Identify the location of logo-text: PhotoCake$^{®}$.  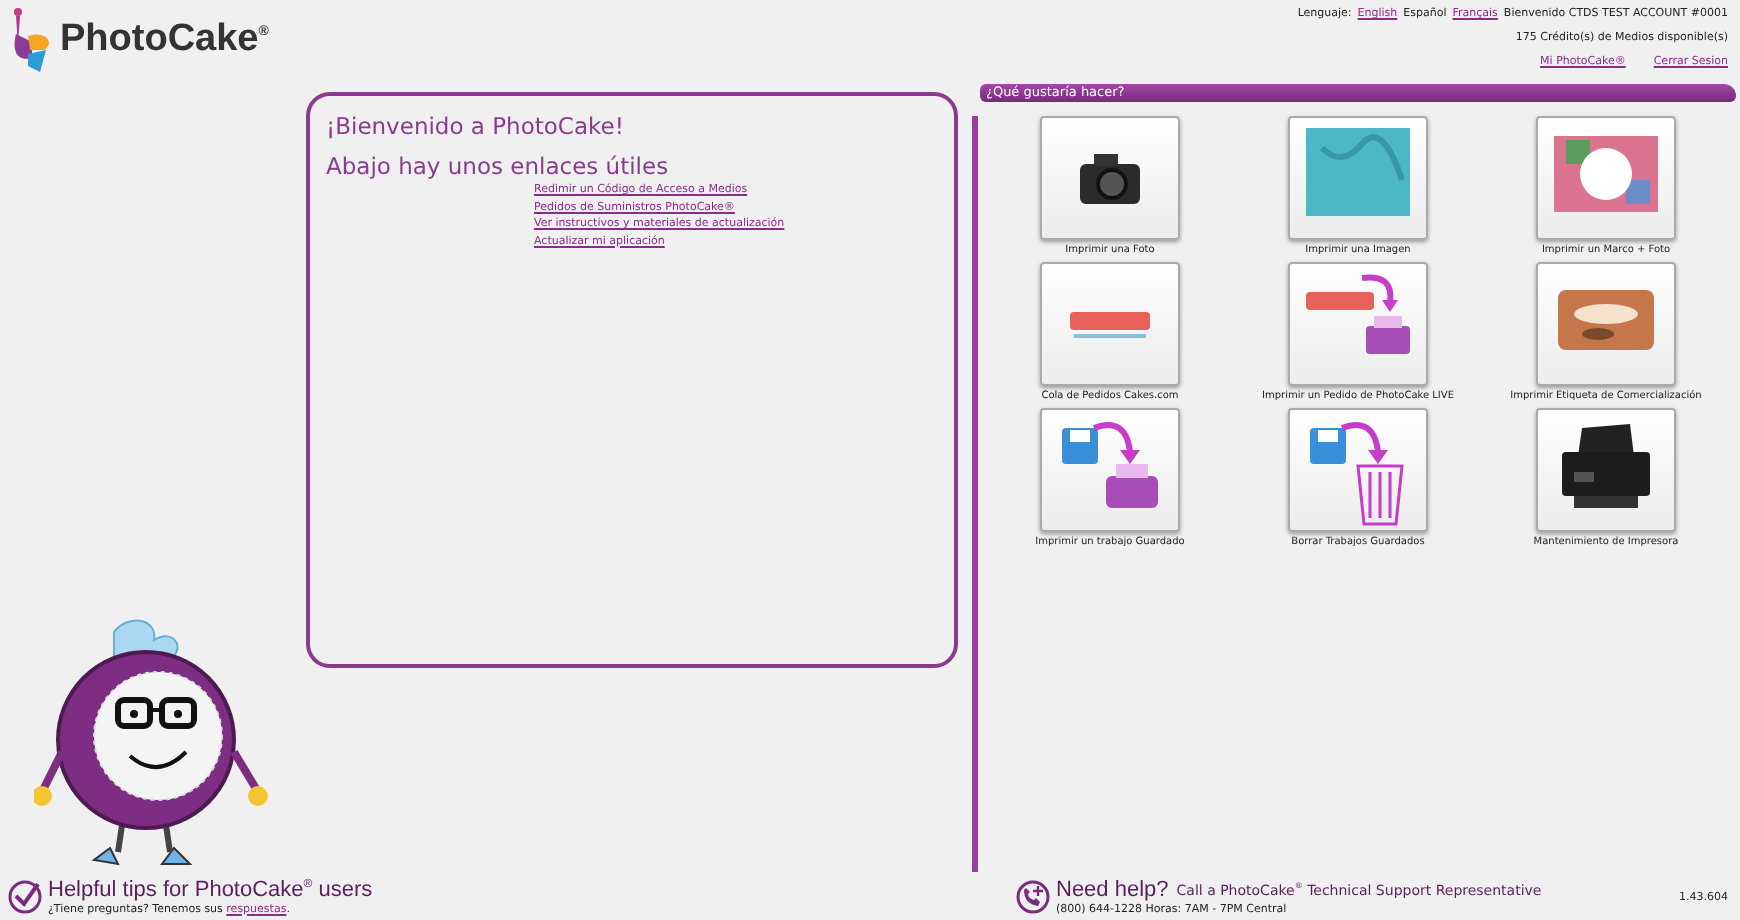
(164, 40).